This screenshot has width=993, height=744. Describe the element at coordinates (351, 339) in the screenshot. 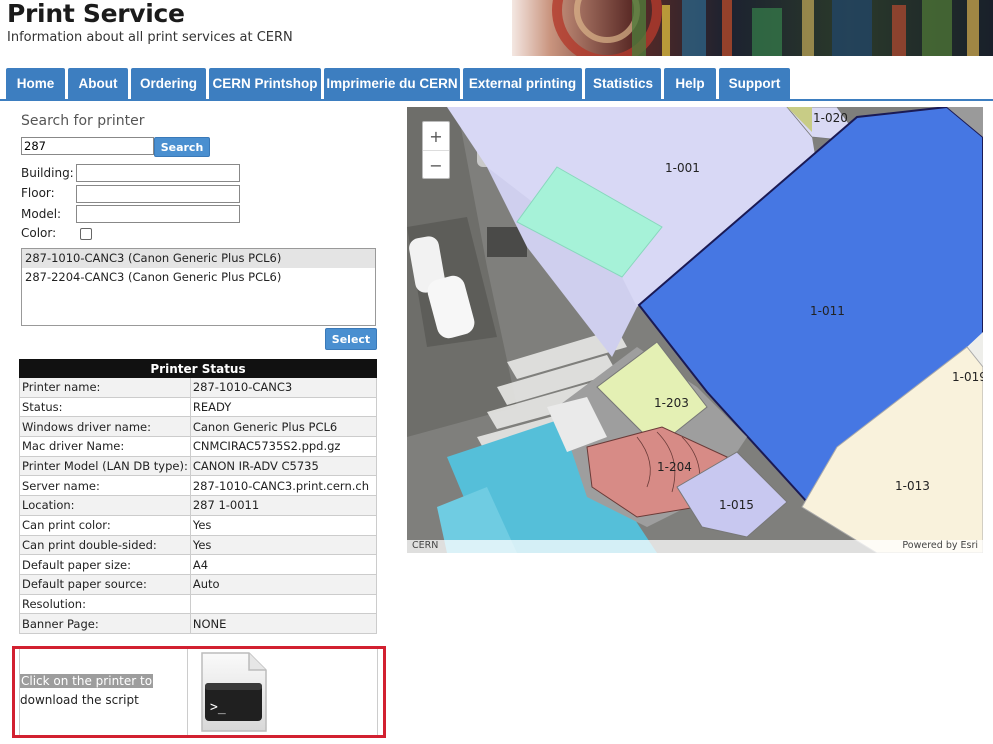

I see `select-button: Select` at that location.